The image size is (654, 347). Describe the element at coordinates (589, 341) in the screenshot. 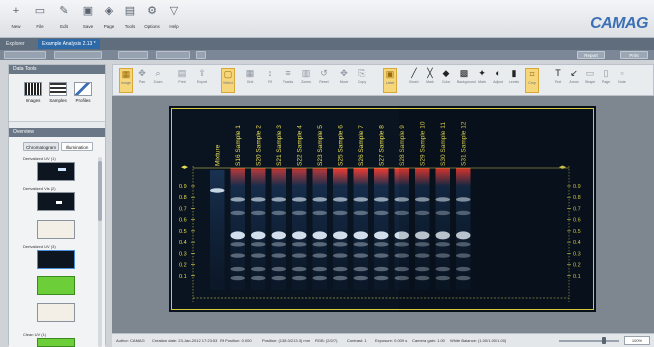

I see `zoom-slider` at that location.